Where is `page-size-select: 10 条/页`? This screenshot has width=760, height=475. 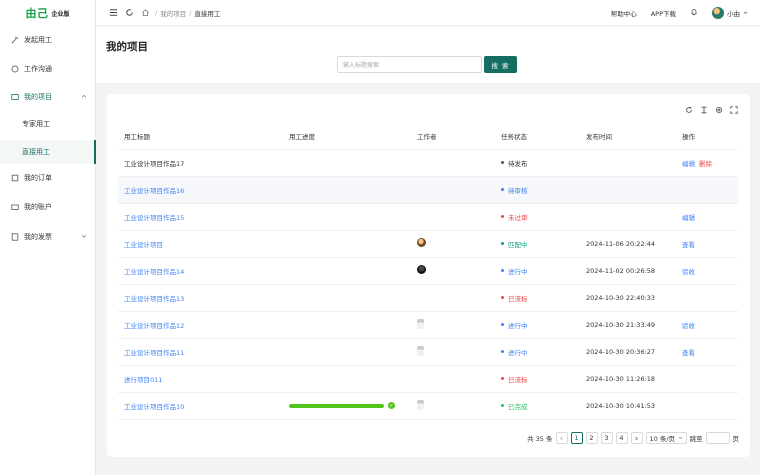 page-size-select: 10 条/页 is located at coordinates (666, 438).